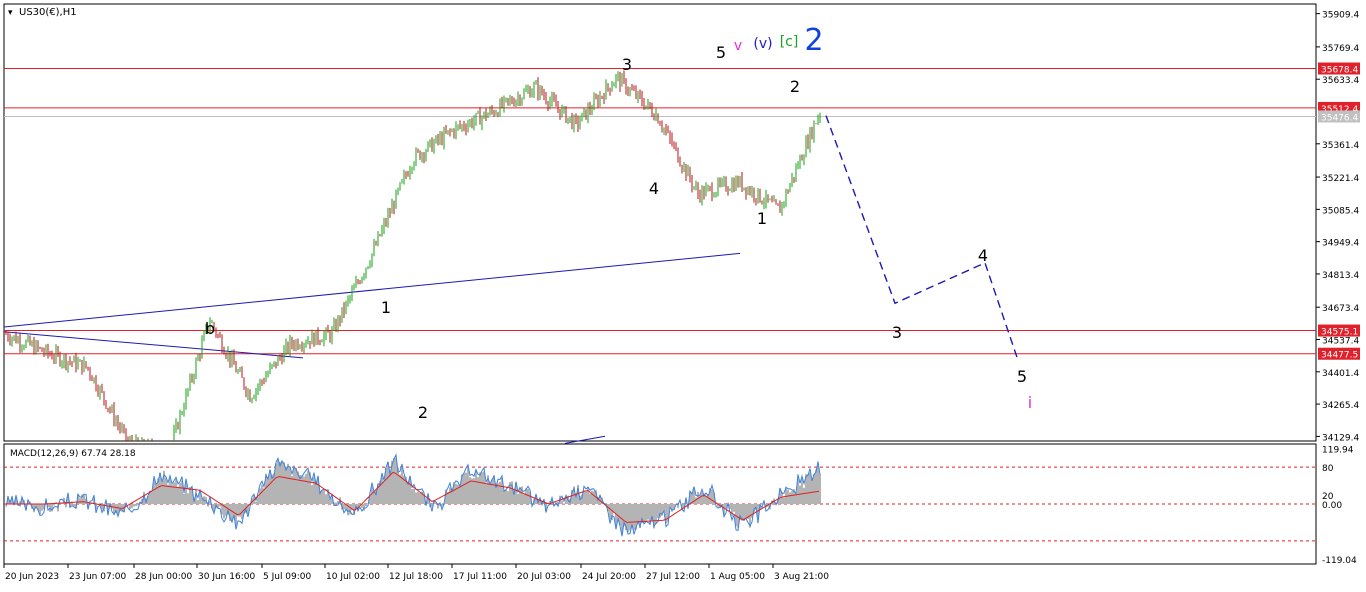 This screenshot has width=1366, height=592. I want to click on price-y-tick-label: 35361.4, so click(1340, 146).